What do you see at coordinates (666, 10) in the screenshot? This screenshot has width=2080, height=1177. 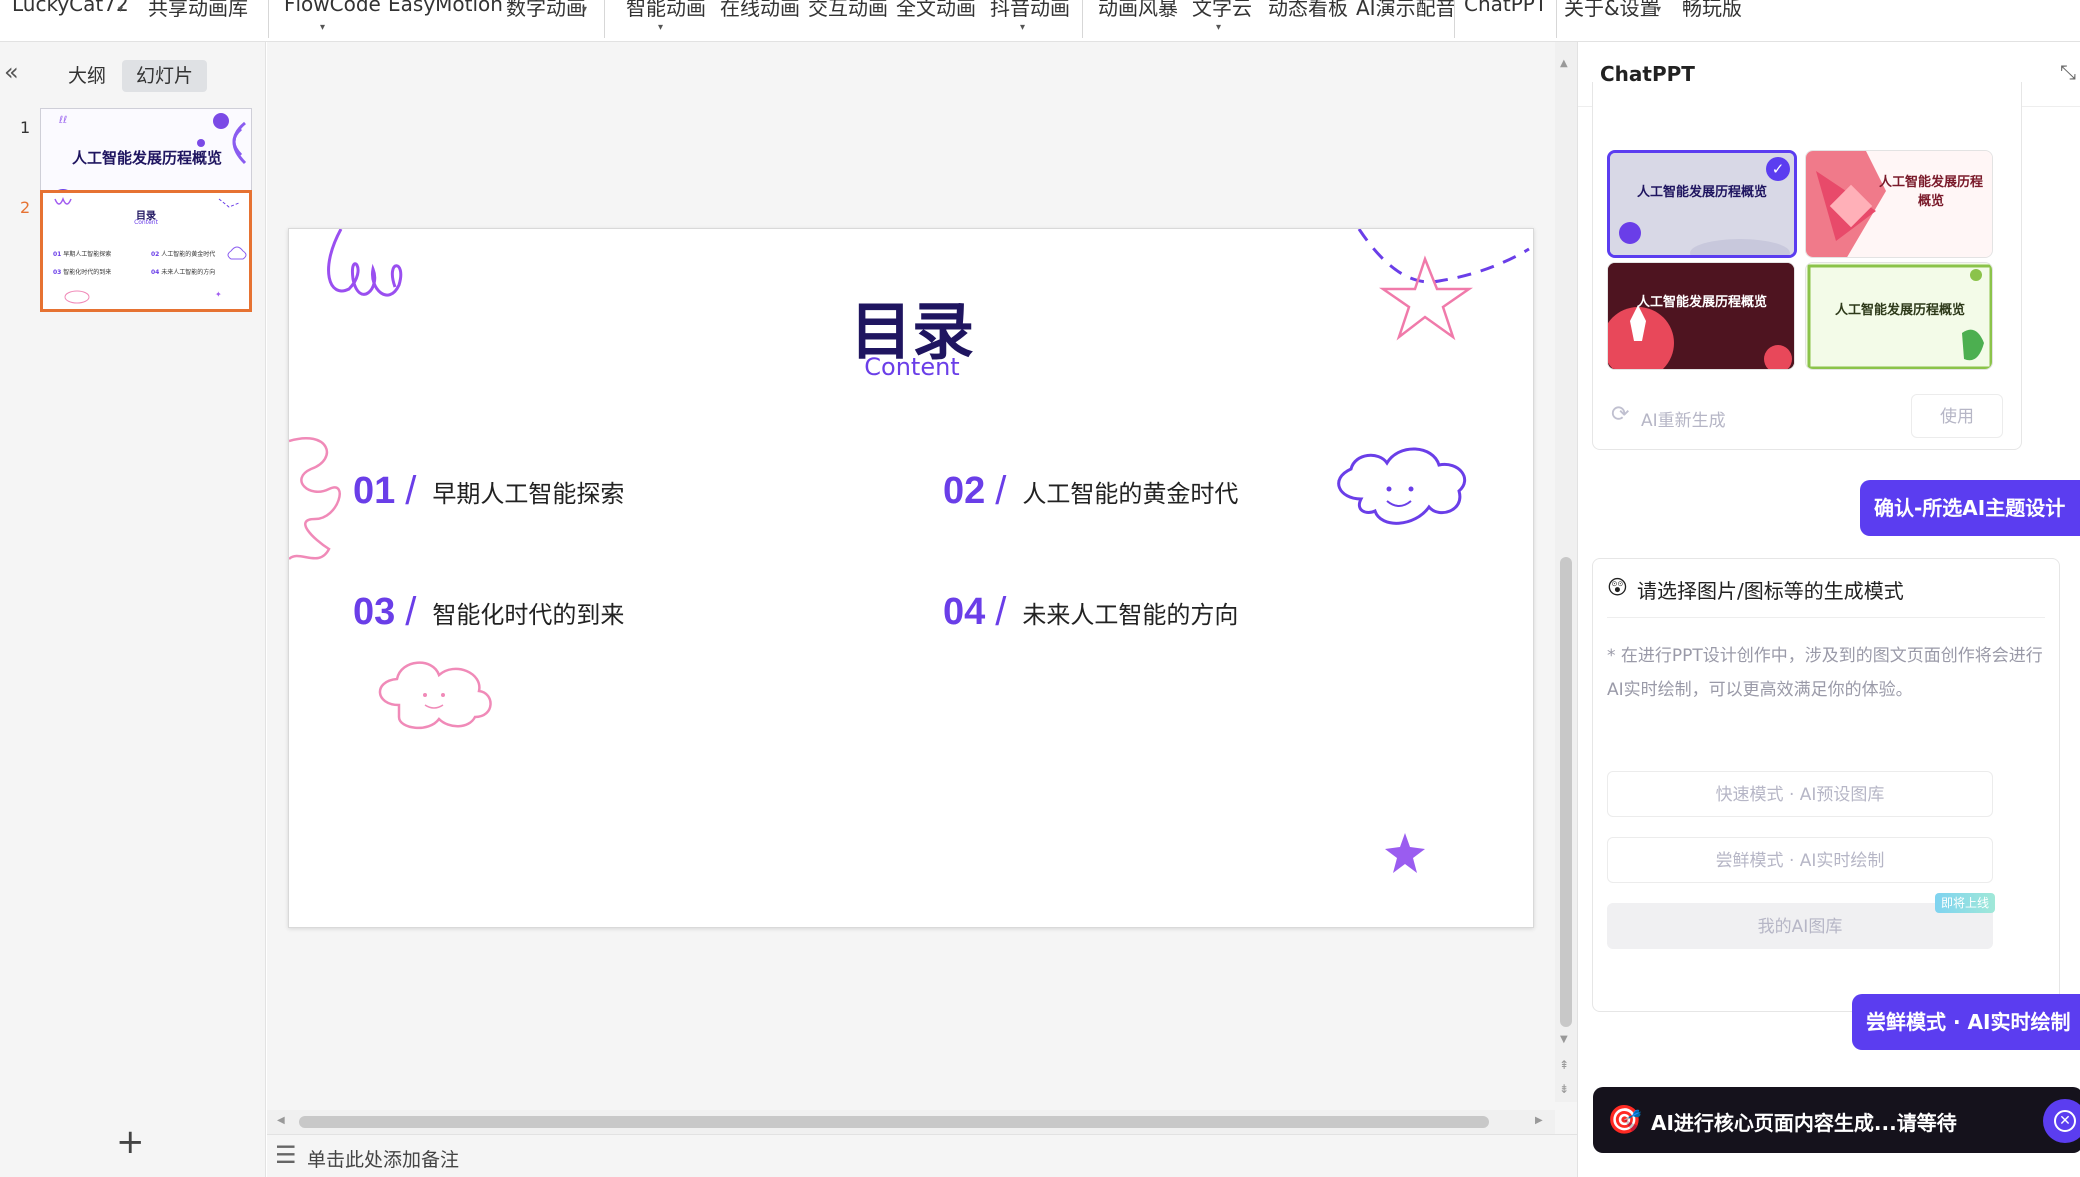 I see `tb-smart-animation: 智能动画` at bounding box center [666, 10].